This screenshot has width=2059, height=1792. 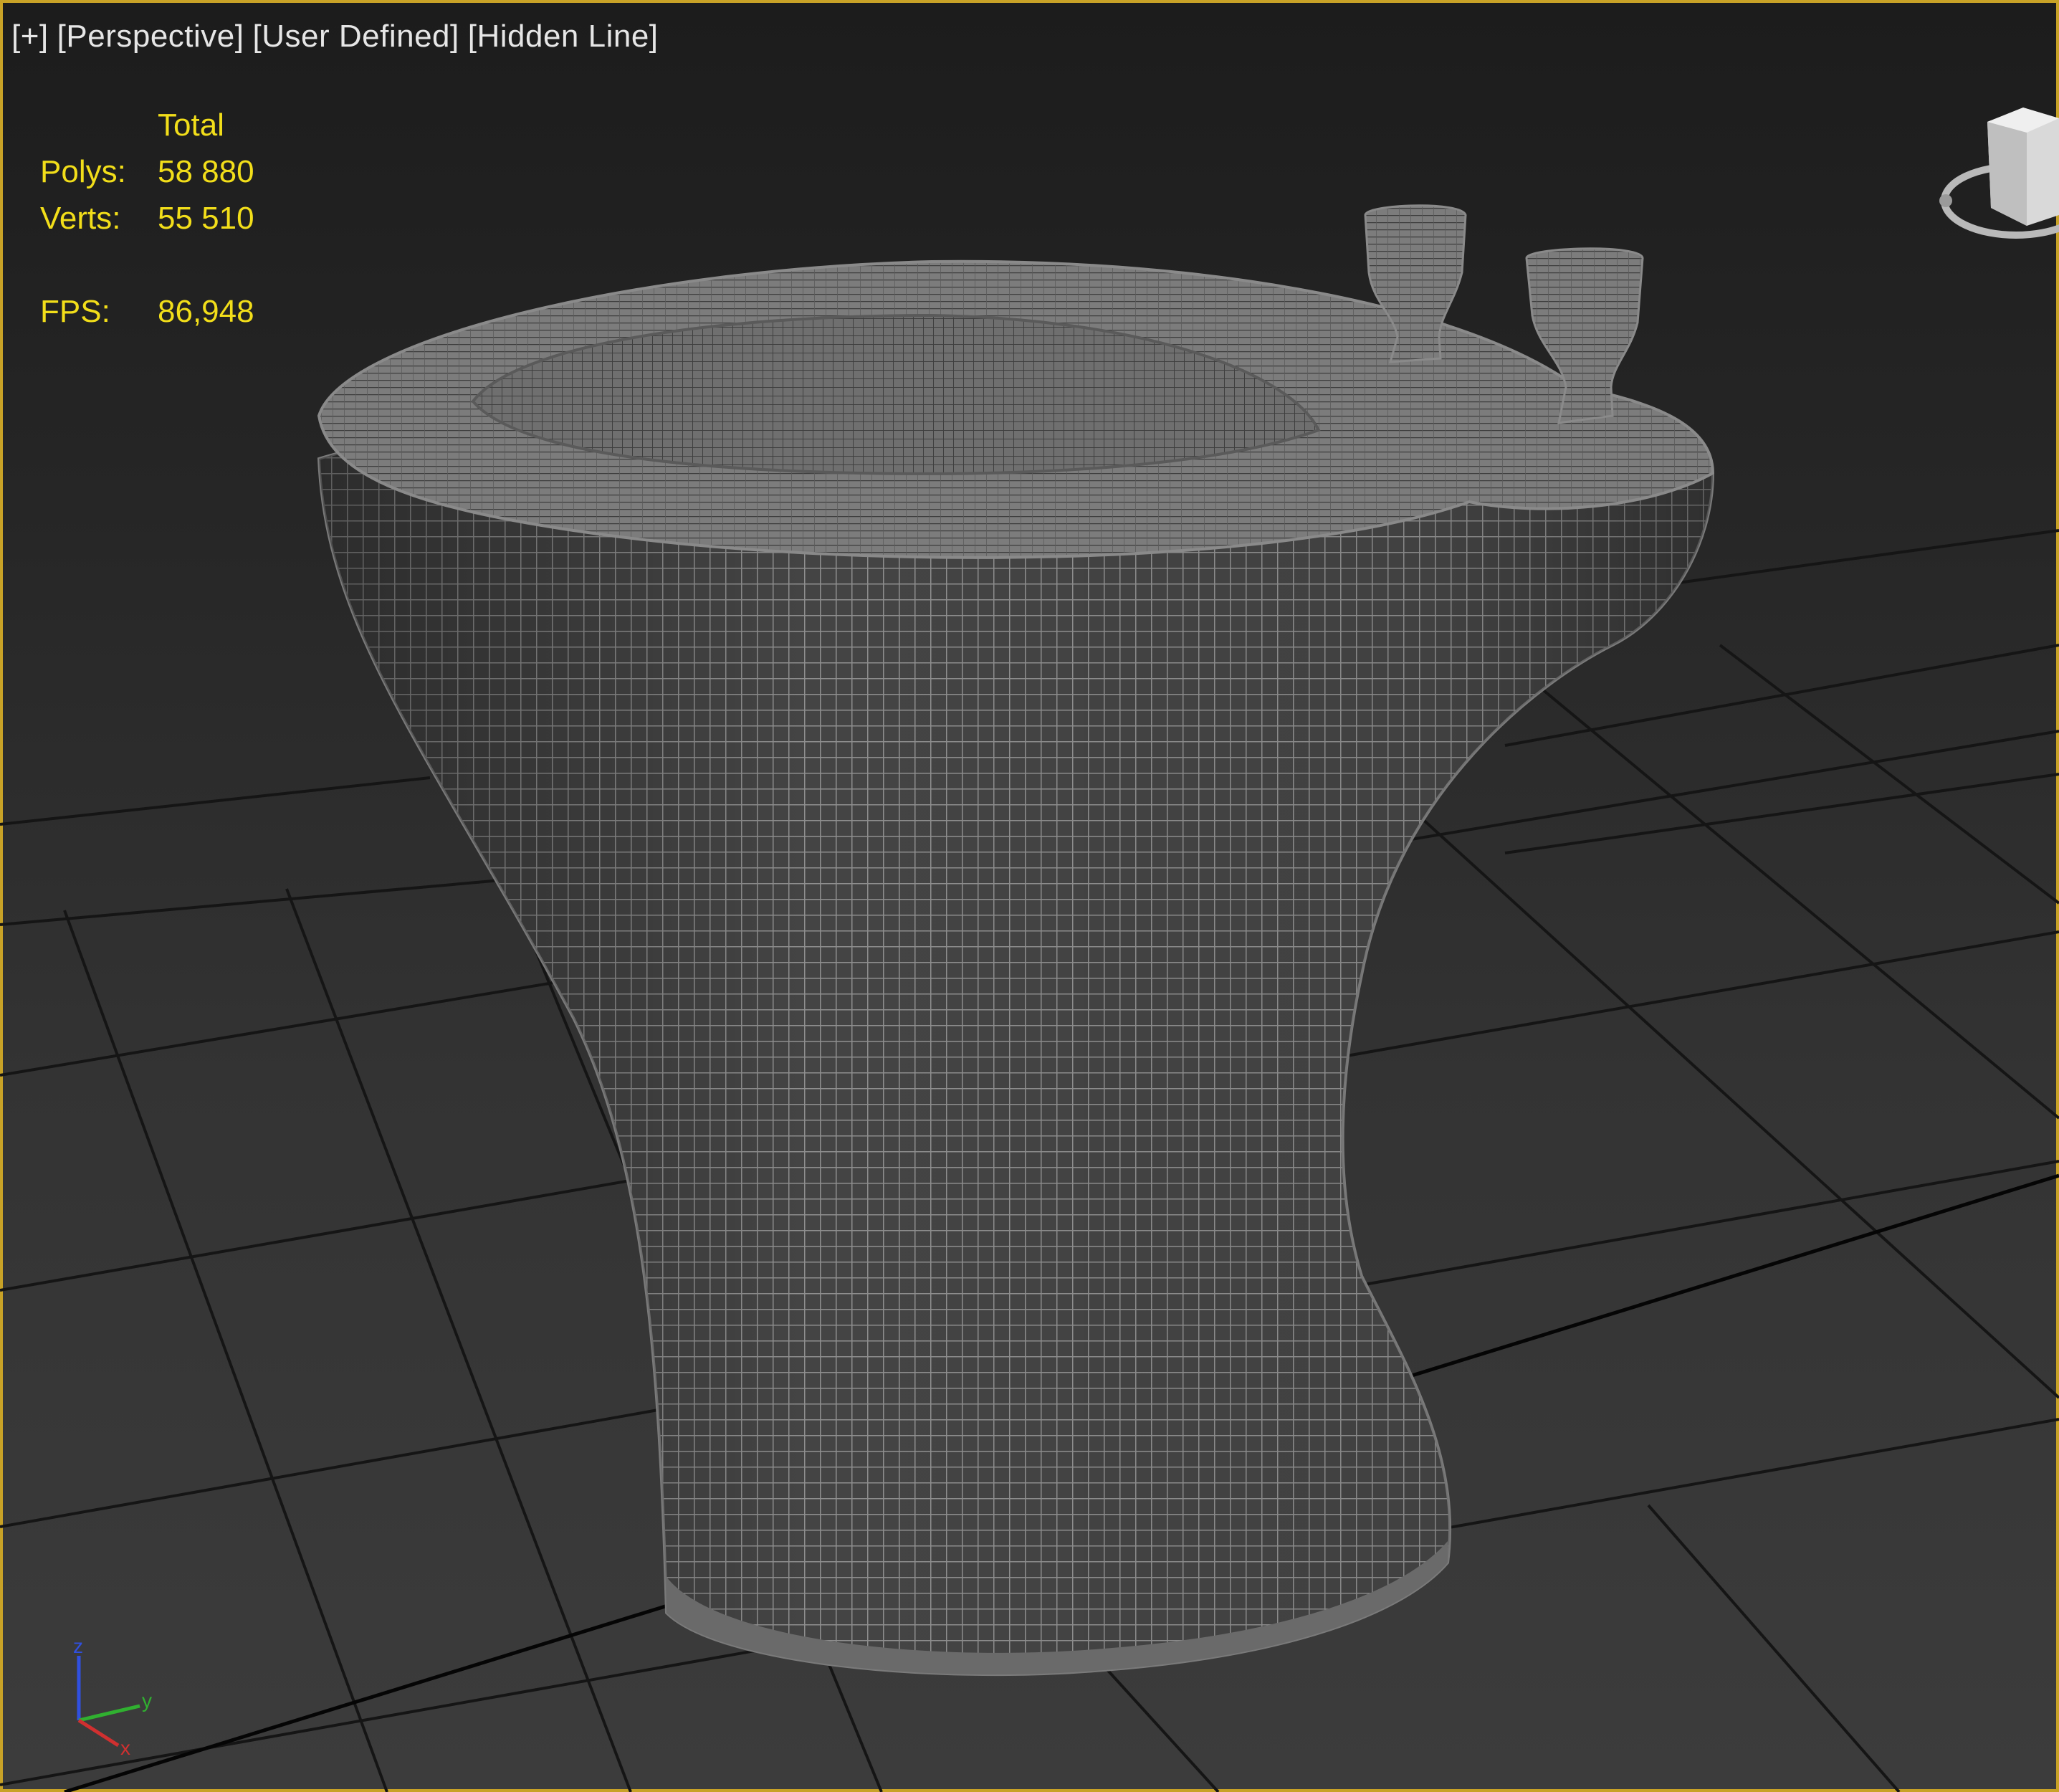 What do you see at coordinates (147, 1701) in the screenshot?
I see `axis-y-label: y` at bounding box center [147, 1701].